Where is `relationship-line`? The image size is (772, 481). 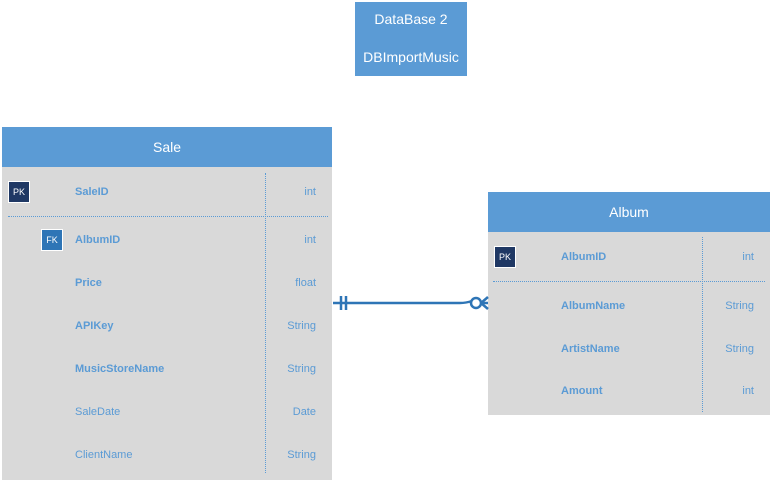 relationship-line is located at coordinates (411, 303).